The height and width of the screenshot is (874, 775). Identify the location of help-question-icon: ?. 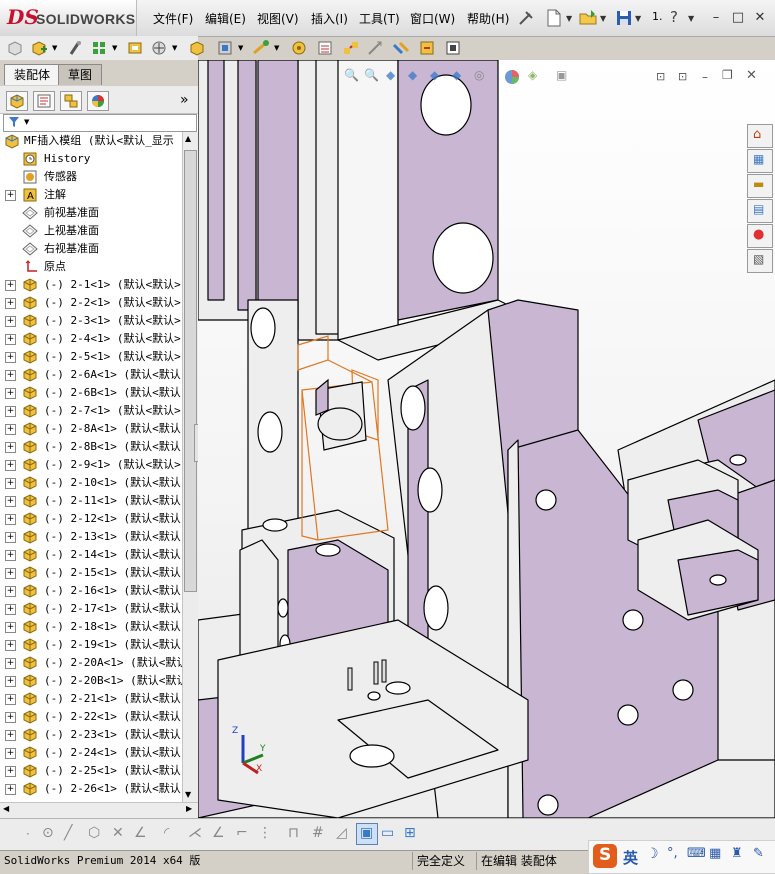
(674, 17).